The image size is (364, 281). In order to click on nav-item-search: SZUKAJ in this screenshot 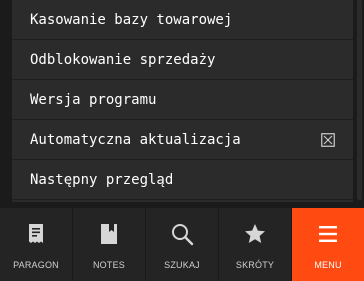, I will do `click(182, 244)`.